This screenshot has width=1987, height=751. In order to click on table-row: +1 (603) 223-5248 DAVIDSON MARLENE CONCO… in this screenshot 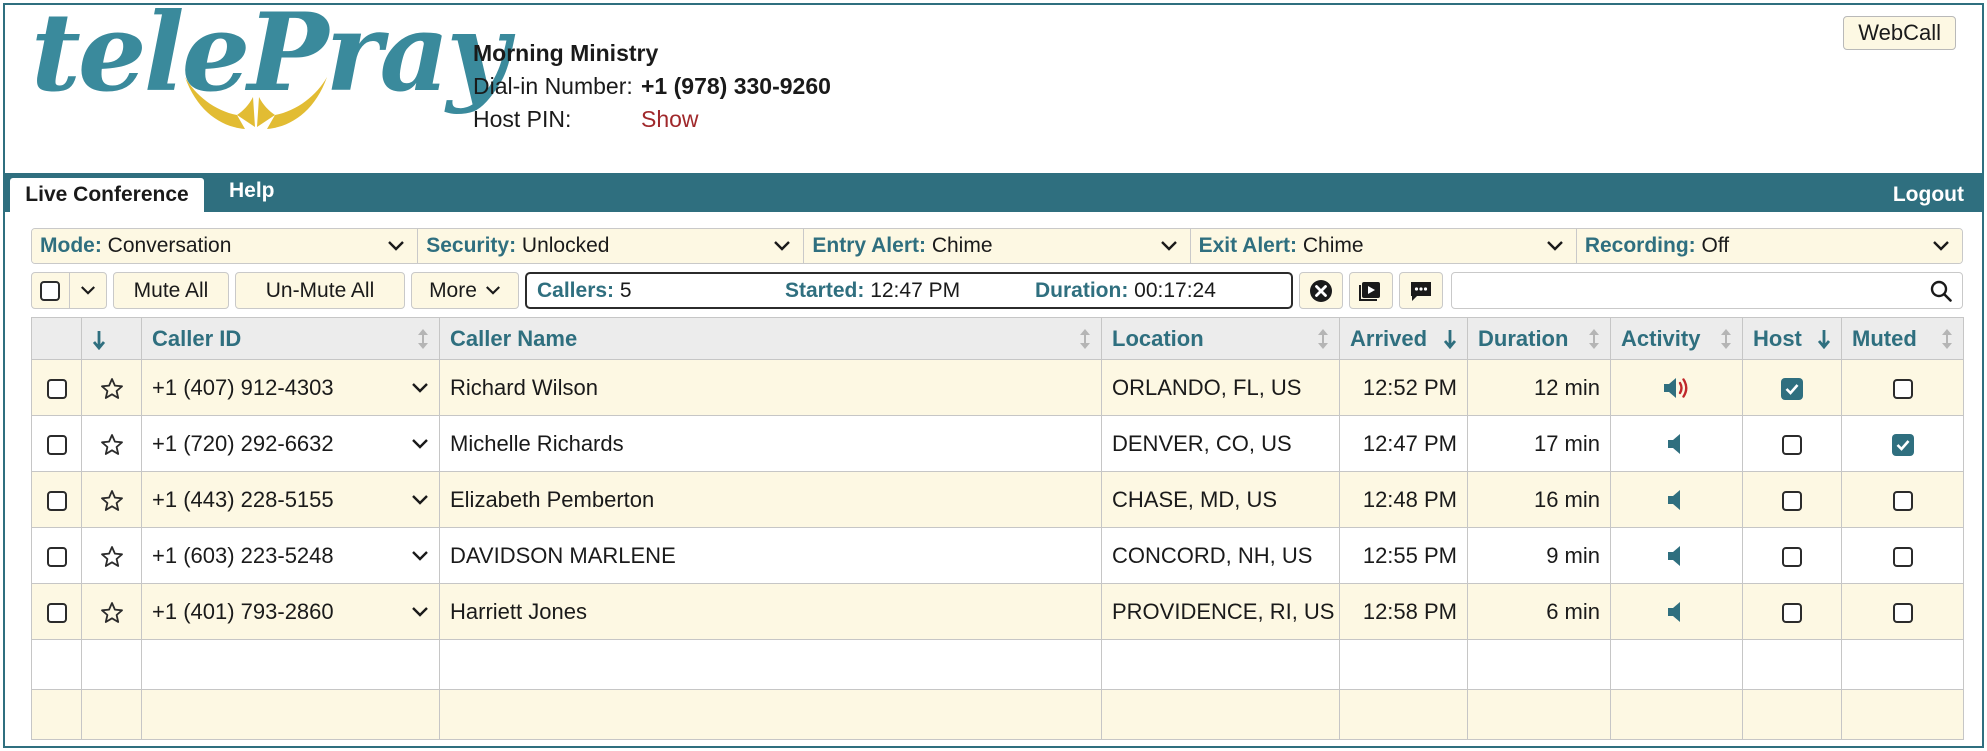, I will do `click(997, 555)`.